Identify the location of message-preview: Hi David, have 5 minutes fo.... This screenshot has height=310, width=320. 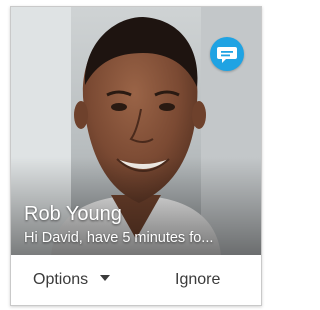
(119, 238).